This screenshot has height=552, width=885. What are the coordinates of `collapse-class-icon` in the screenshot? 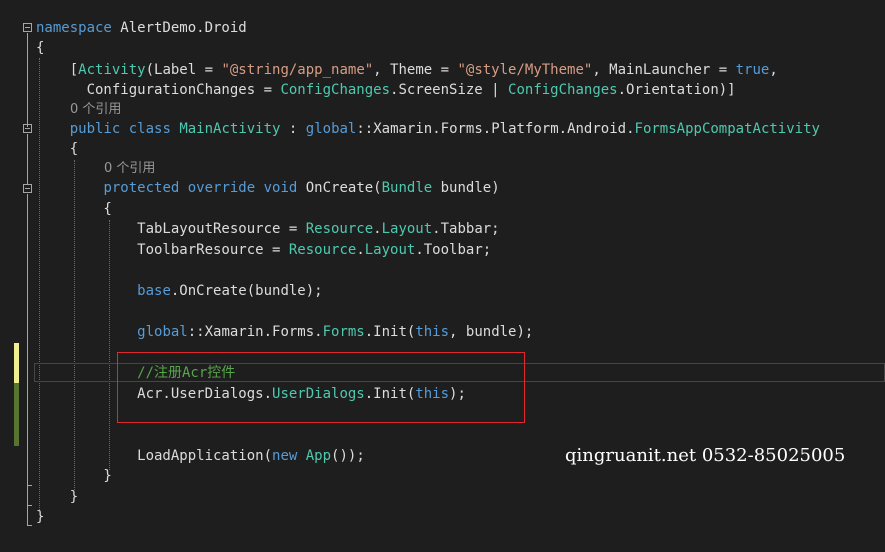 It's located at (27, 128).